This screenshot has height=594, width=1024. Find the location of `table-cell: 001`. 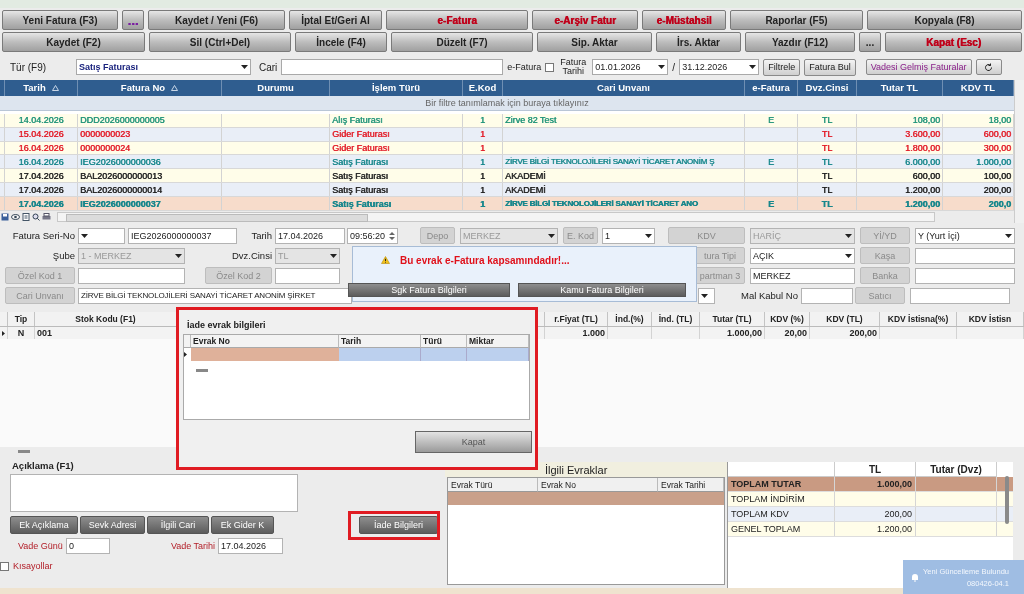

table-cell: 001 is located at coordinates (45, 333).